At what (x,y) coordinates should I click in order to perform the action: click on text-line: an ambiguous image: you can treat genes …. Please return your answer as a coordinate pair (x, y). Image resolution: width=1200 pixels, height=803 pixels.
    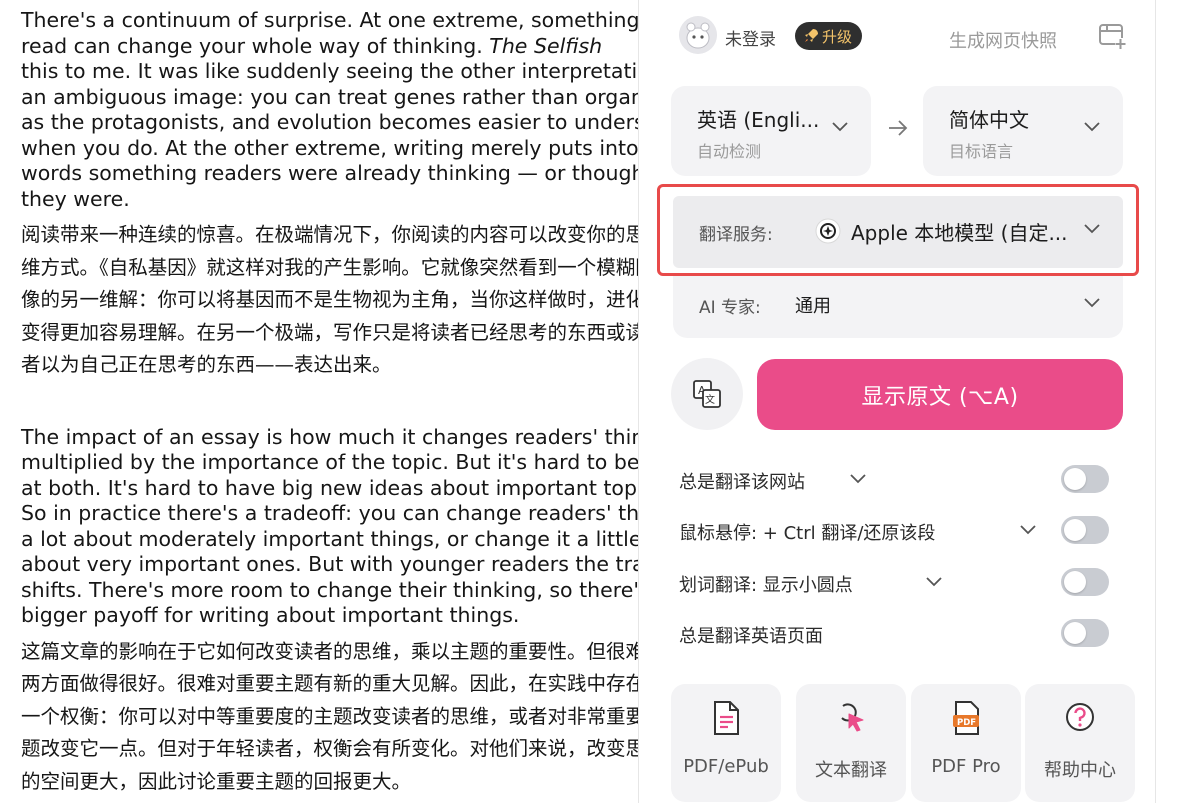
    Looking at the image, I should click on (329, 96).